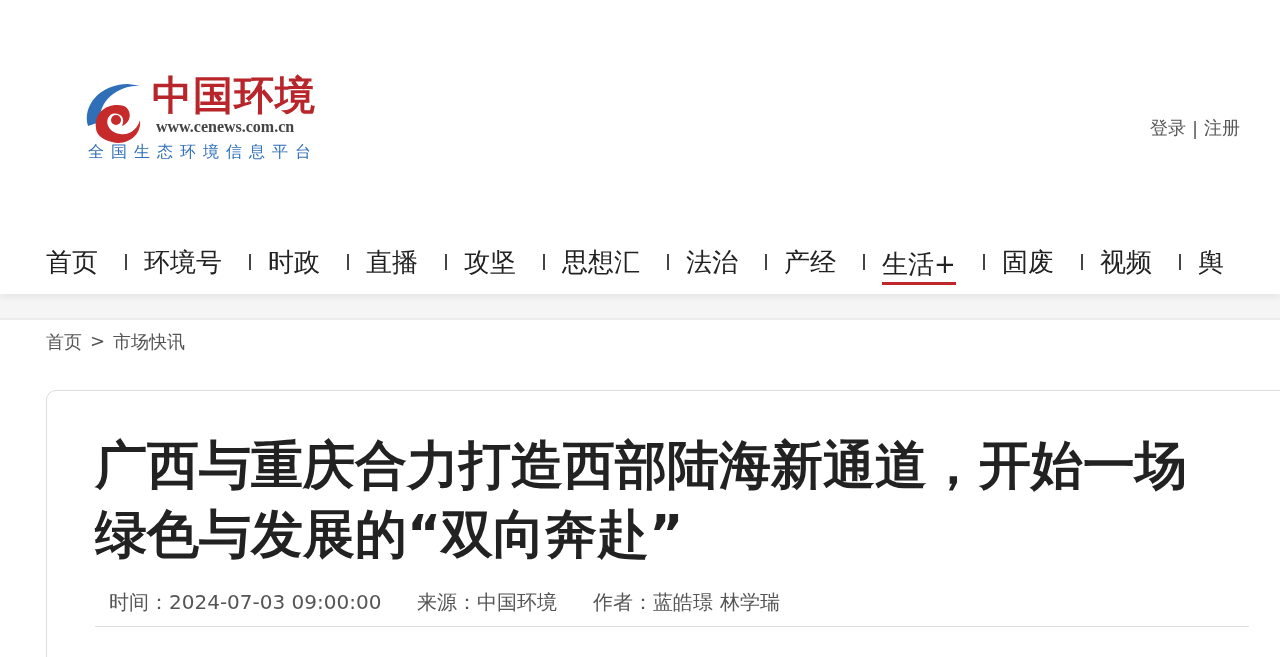 Image resolution: width=1280 pixels, height=657 pixels. What do you see at coordinates (712, 262) in the screenshot?
I see `nav-tab: 法治` at bounding box center [712, 262].